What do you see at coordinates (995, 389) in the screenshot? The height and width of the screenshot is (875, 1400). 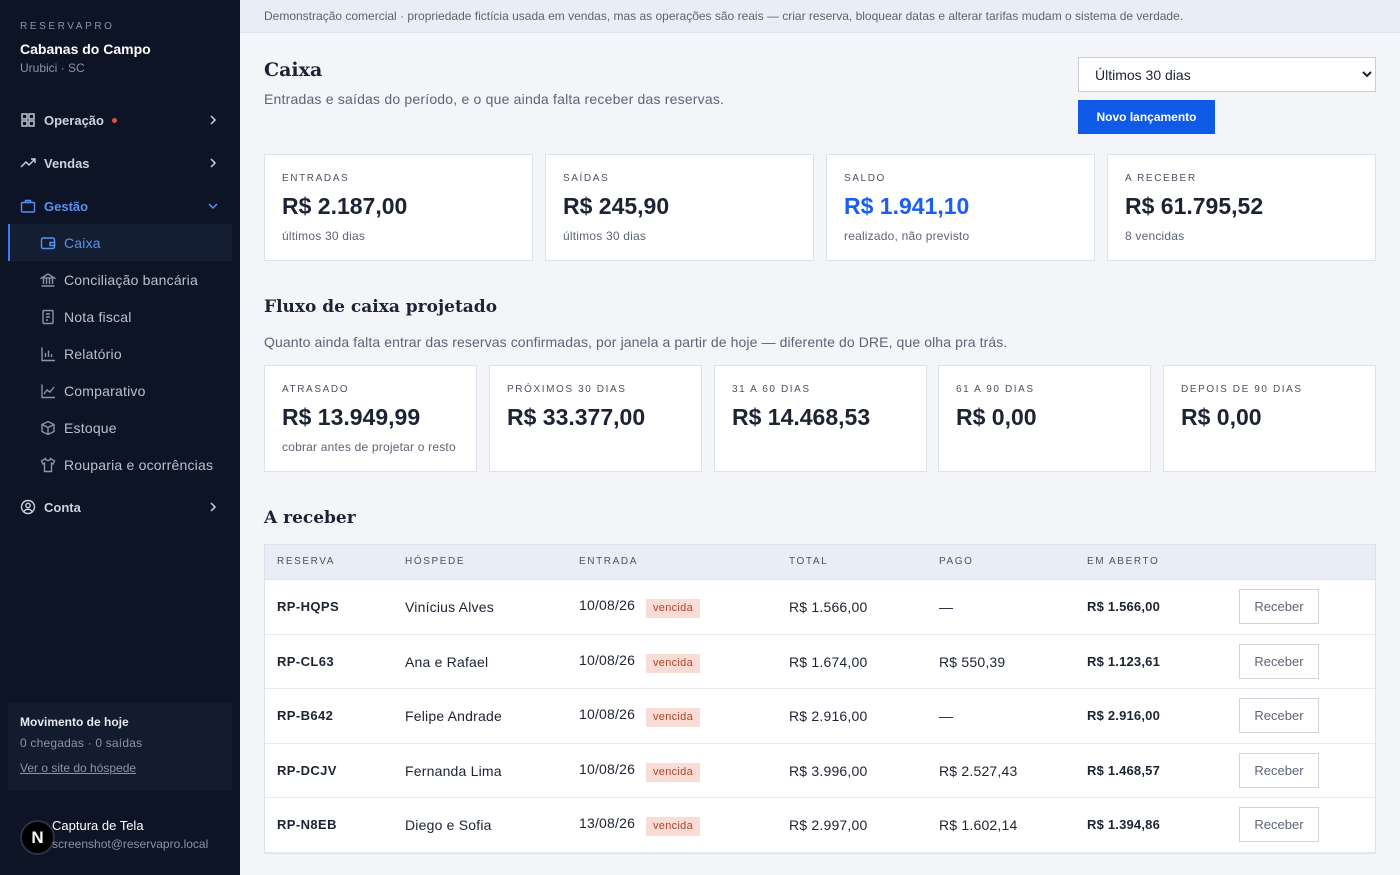 I see `projection-label: 61 A 90 DIAS` at bounding box center [995, 389].